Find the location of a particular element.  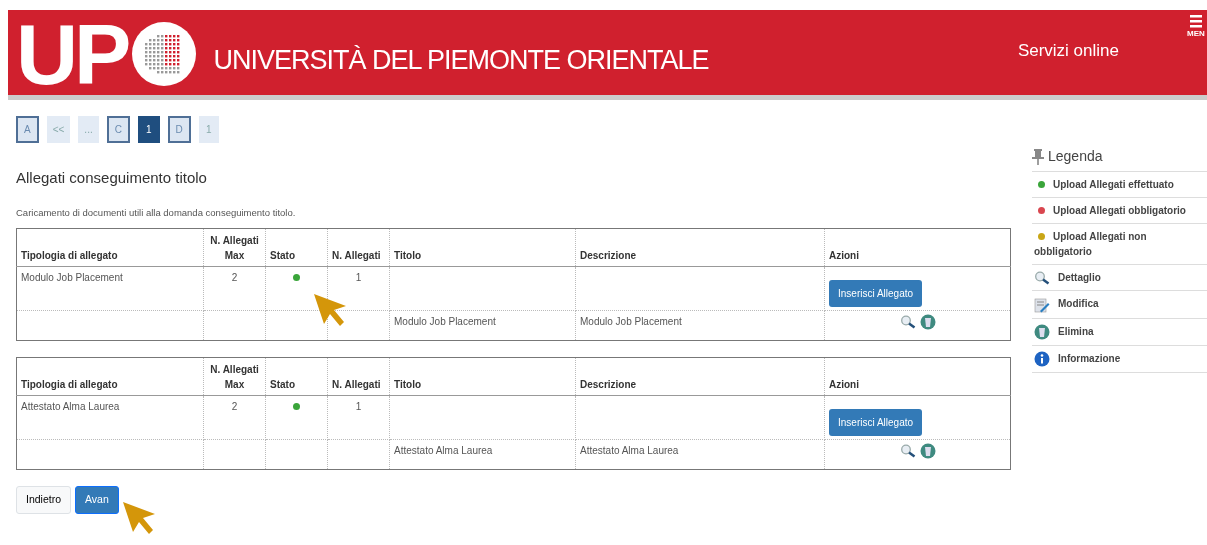

page-link: C is located at coordinates (118, 129).